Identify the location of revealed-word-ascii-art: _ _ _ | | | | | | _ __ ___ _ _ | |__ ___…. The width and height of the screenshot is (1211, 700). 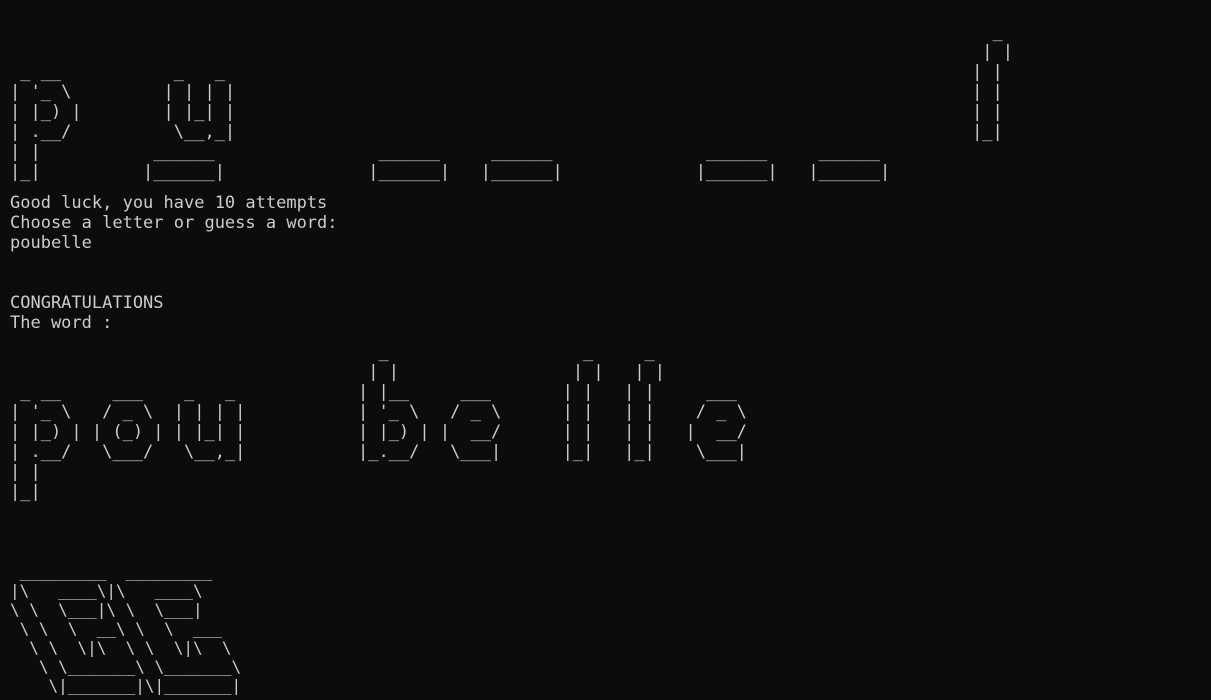
(378, 422).